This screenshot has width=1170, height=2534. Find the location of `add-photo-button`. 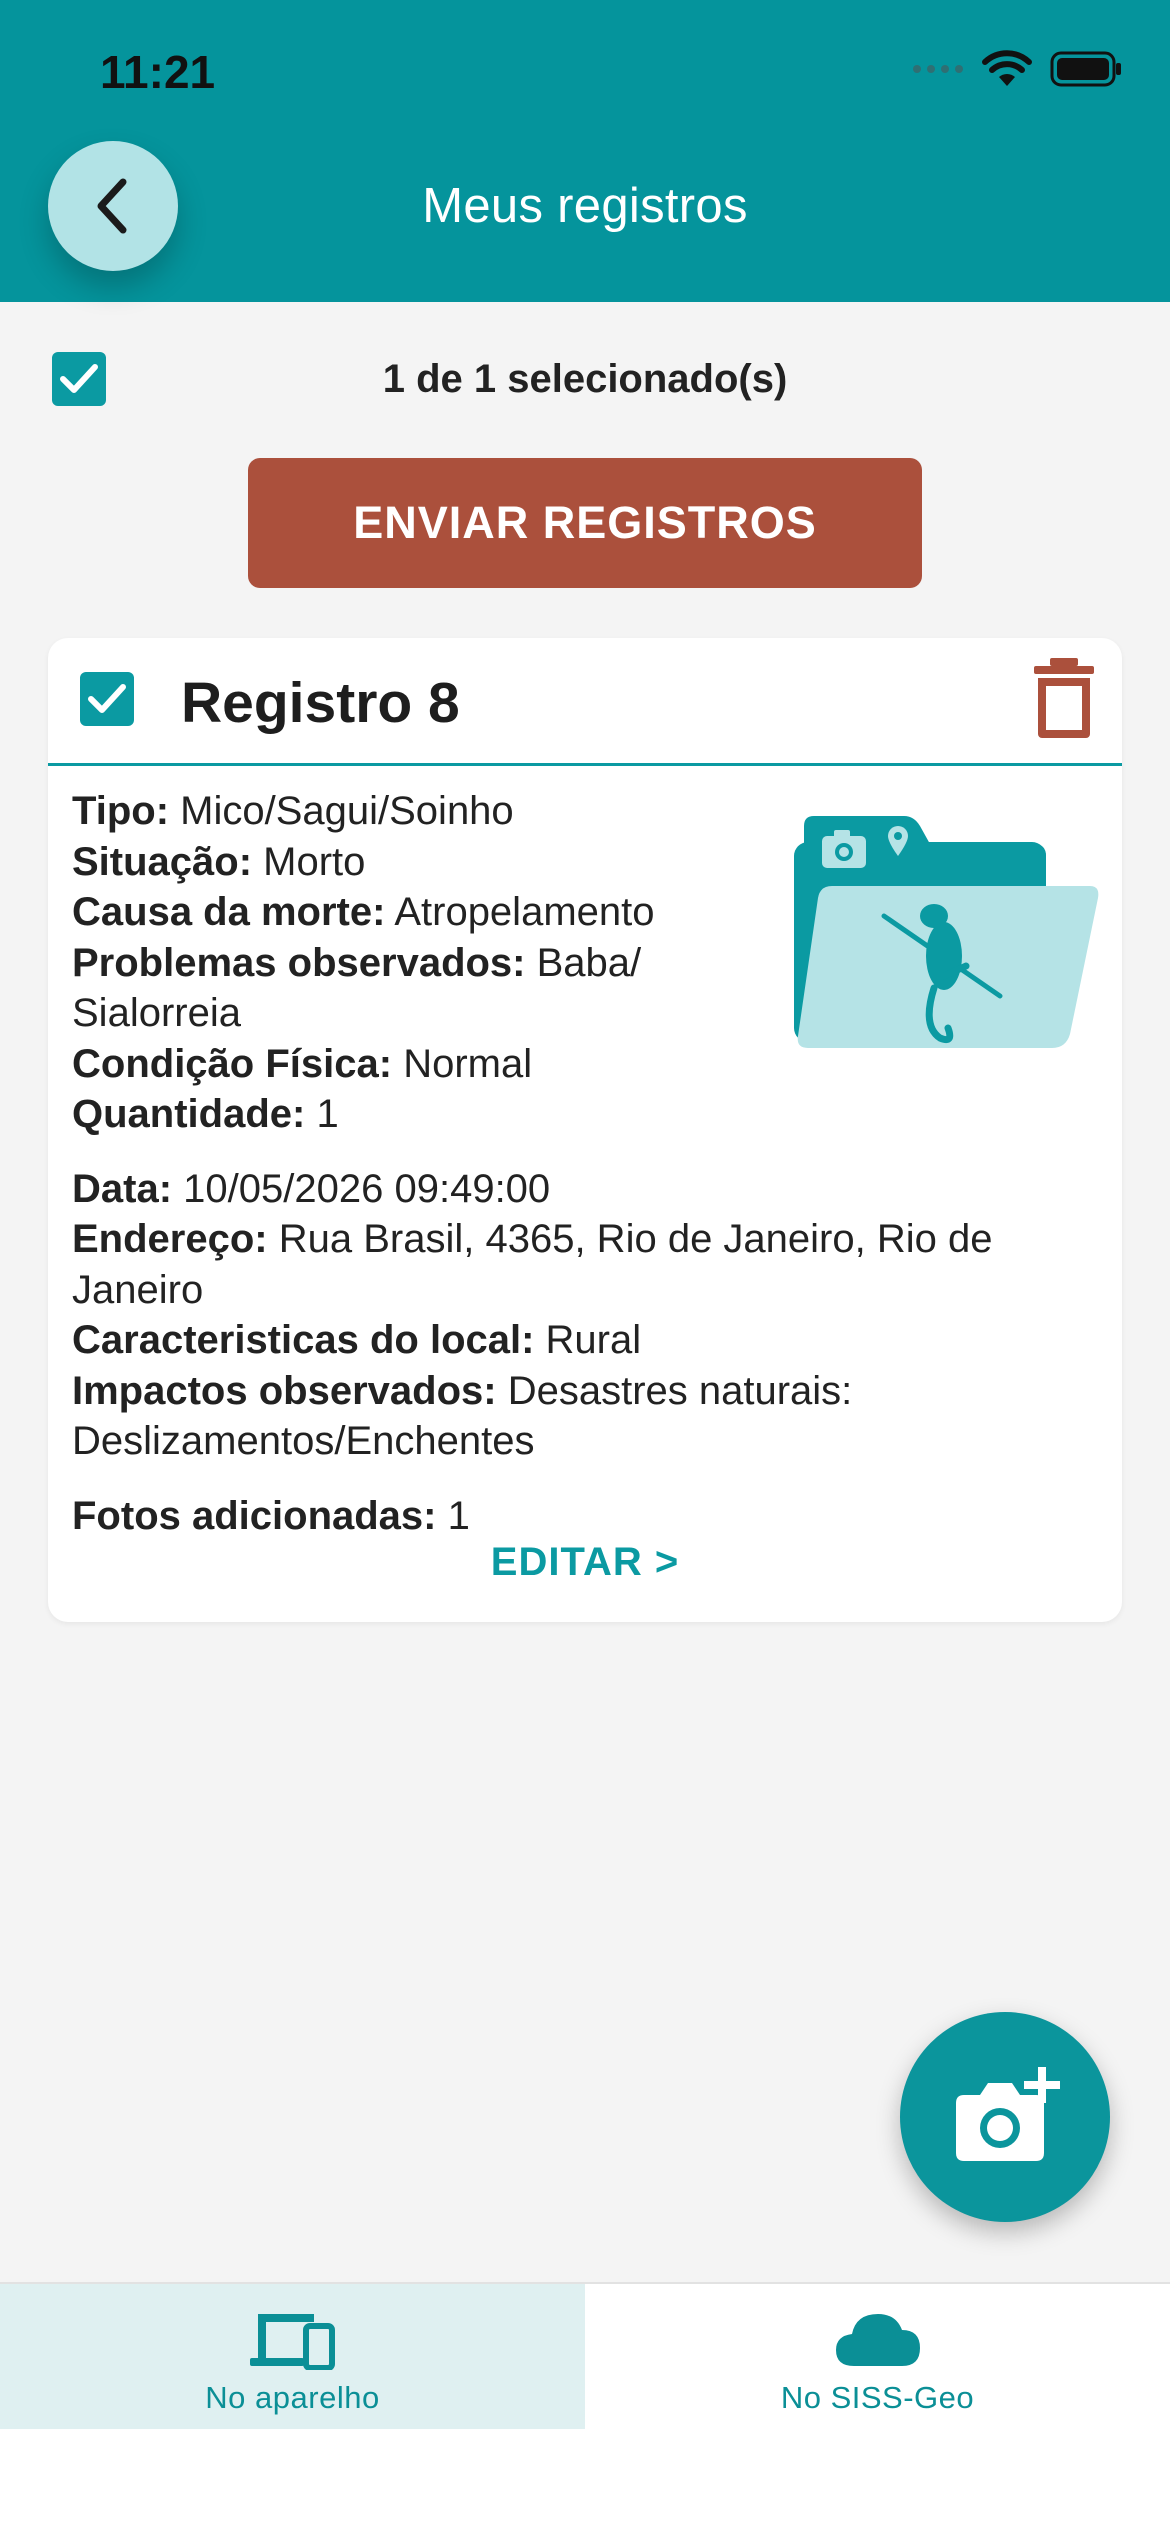

add-photo-button is located at coordinates (1005, 2117).